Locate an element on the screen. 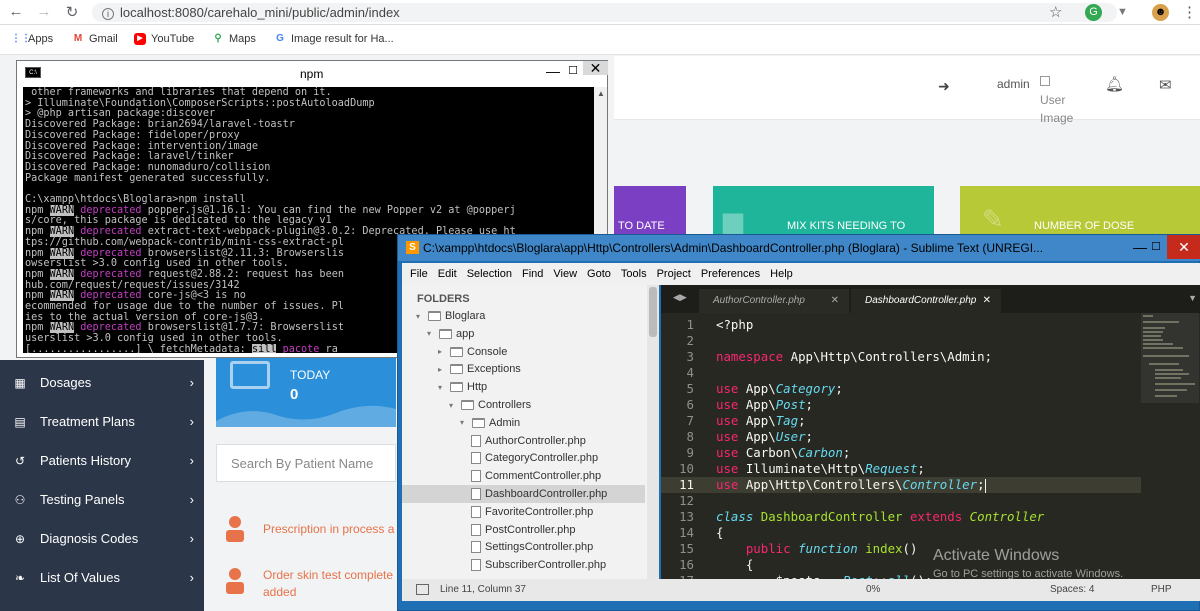  tree-folder: ▾ Bloglara is located at coordinates (450, 316).